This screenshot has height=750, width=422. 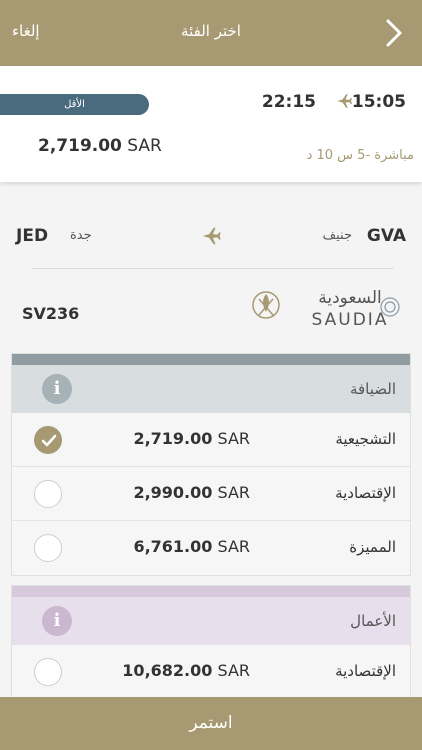 I want to click on fare-amount: 2,719.00, so click(x=173, y=438).